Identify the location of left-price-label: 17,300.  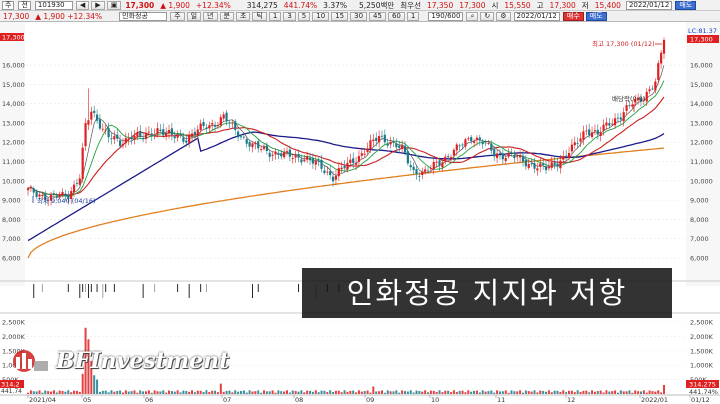
(13, 38).